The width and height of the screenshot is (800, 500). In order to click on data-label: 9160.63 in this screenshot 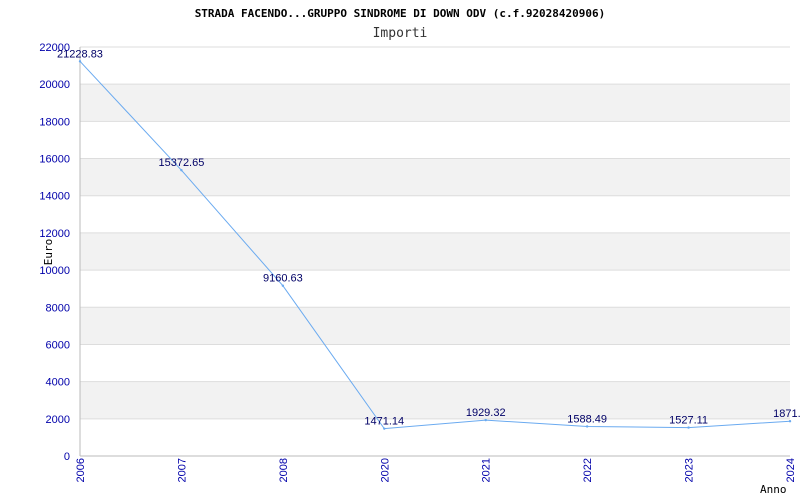, I will do `click(283, 279)`.